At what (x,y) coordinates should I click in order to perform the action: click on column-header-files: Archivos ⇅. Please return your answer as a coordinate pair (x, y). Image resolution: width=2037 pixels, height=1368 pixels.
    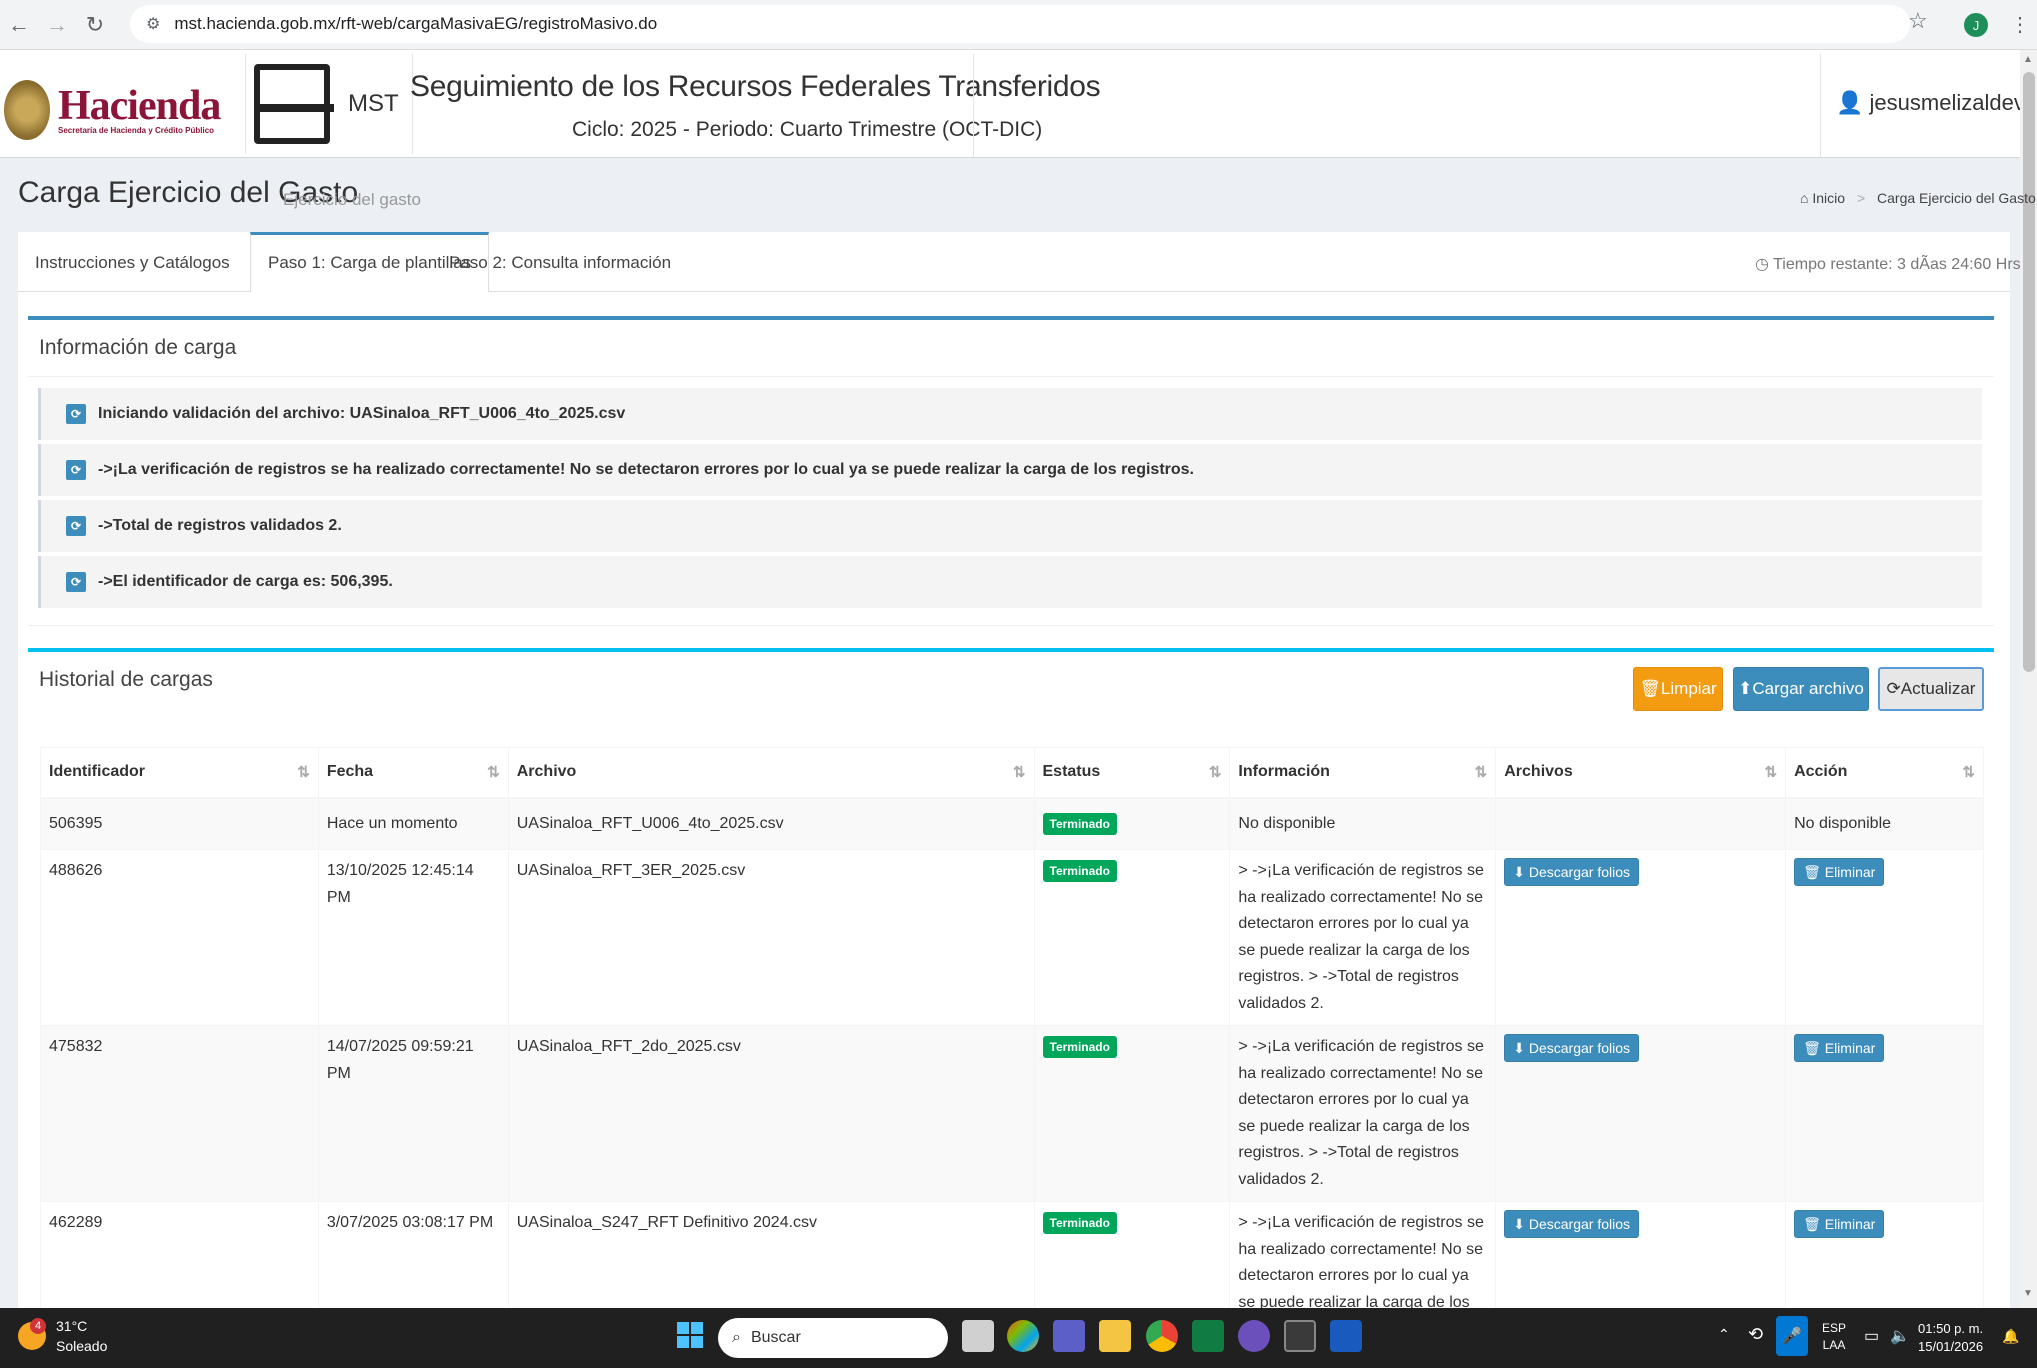
    Looking at the image, I should click on (1641, 773).